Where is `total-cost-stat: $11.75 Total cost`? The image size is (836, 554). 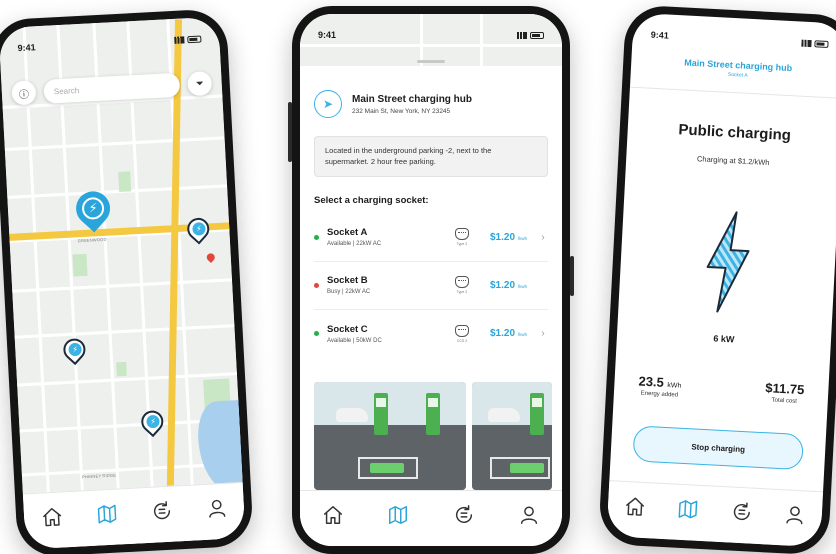
total-cost-stat: $11.75 Total cost is located at coordinates (785, 392).